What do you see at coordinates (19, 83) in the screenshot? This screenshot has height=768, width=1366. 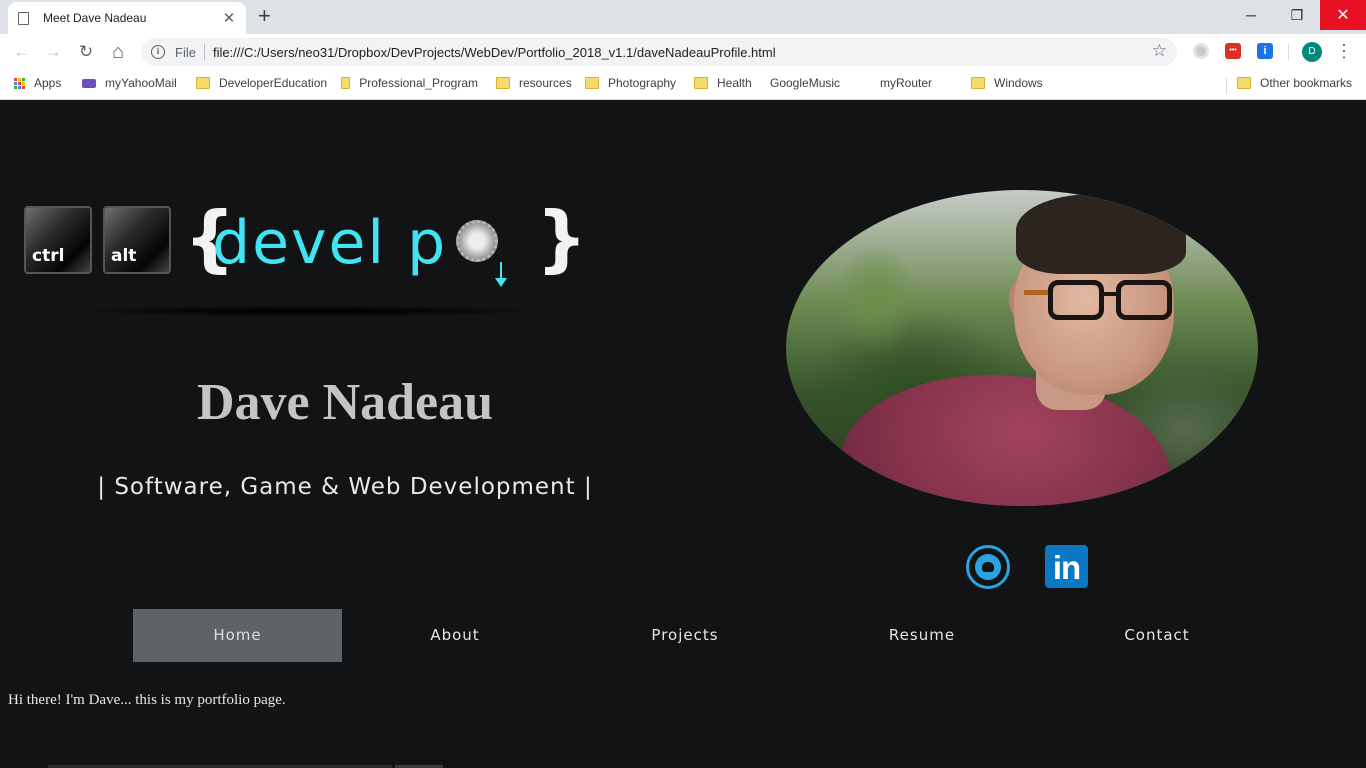 I see `apps-grid-icon` at bounding box center [19, 83].